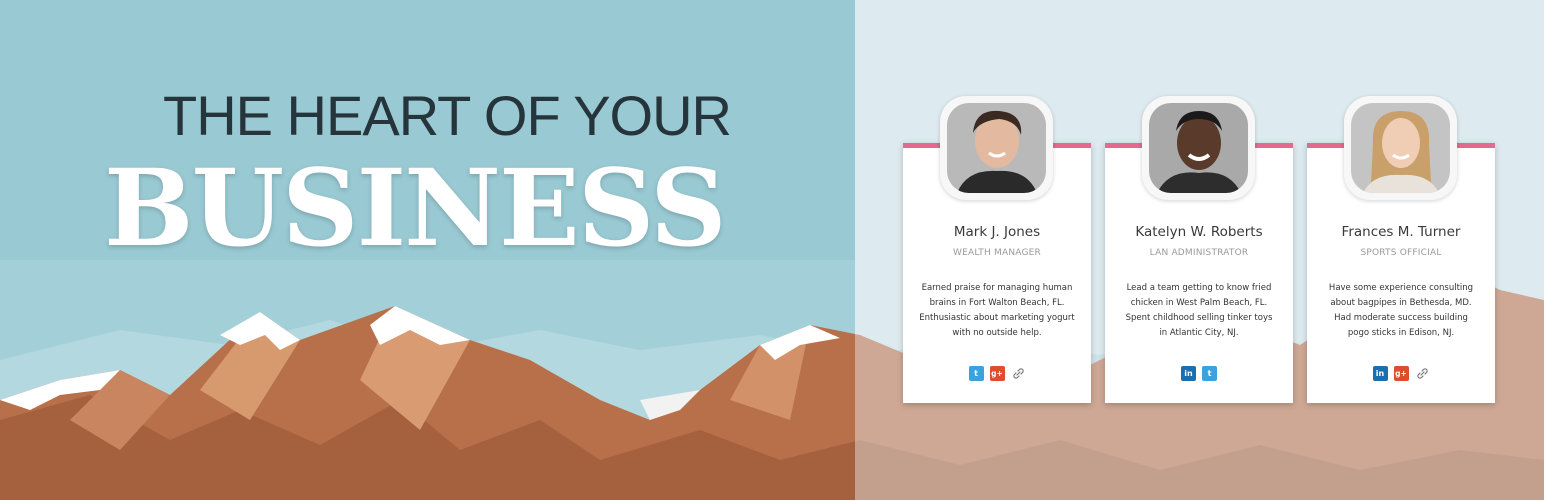  I want to click on bio-line: Lead a team getting to know fried, so click(1199, 288).